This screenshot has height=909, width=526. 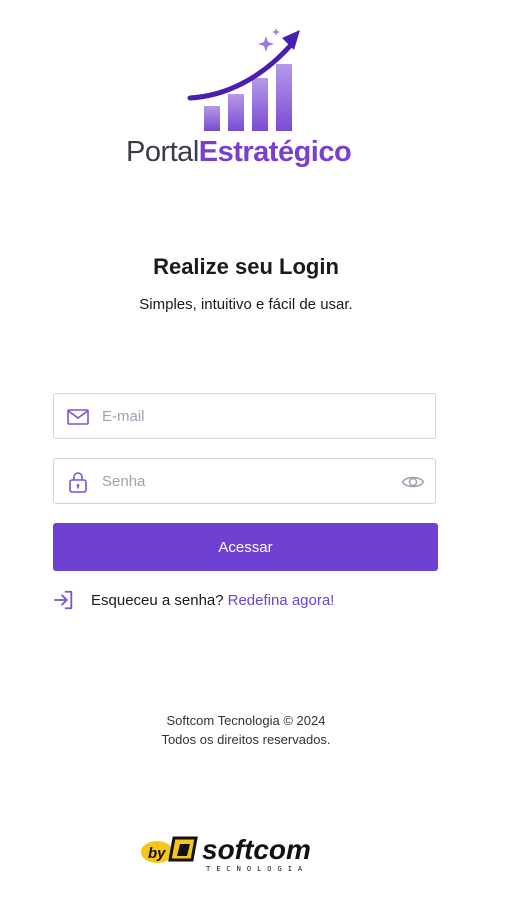 I want to click on lock-icon, so click(x=78, y=482).